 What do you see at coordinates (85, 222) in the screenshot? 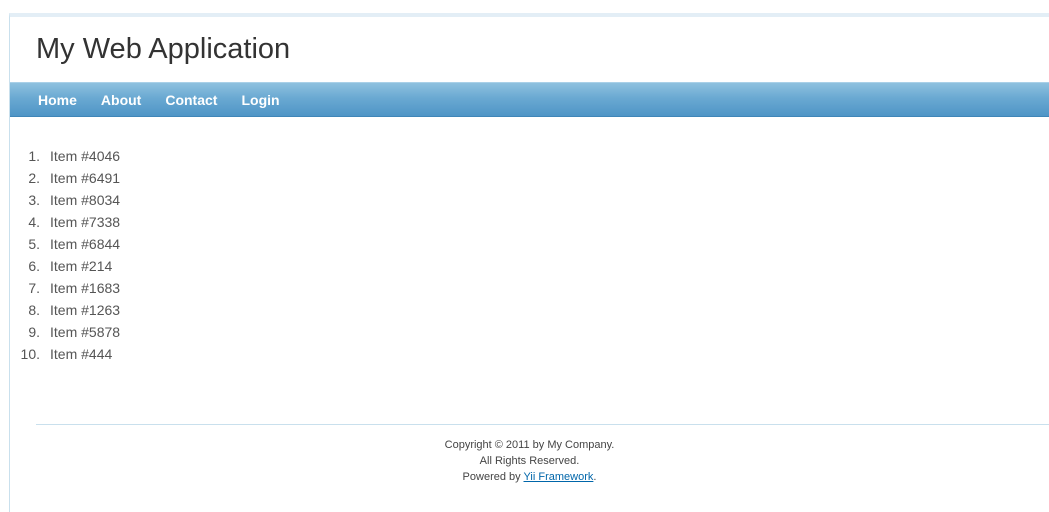
I see `list-item-label: Item #7338` at bounding box center [85, 222].